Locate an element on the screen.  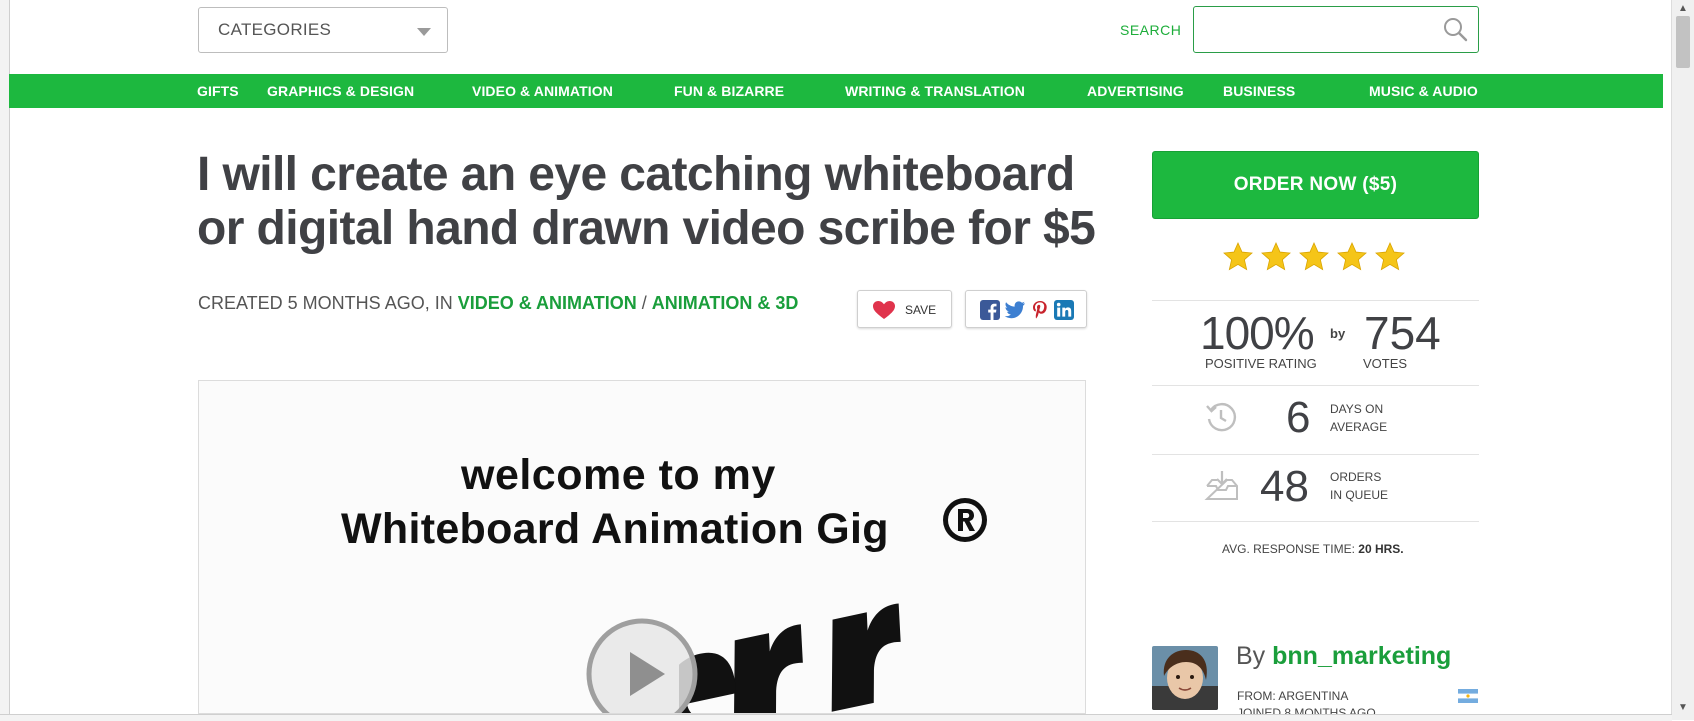
category-link: VIDEO & ANIMATION is located at coordinates (547, 303).